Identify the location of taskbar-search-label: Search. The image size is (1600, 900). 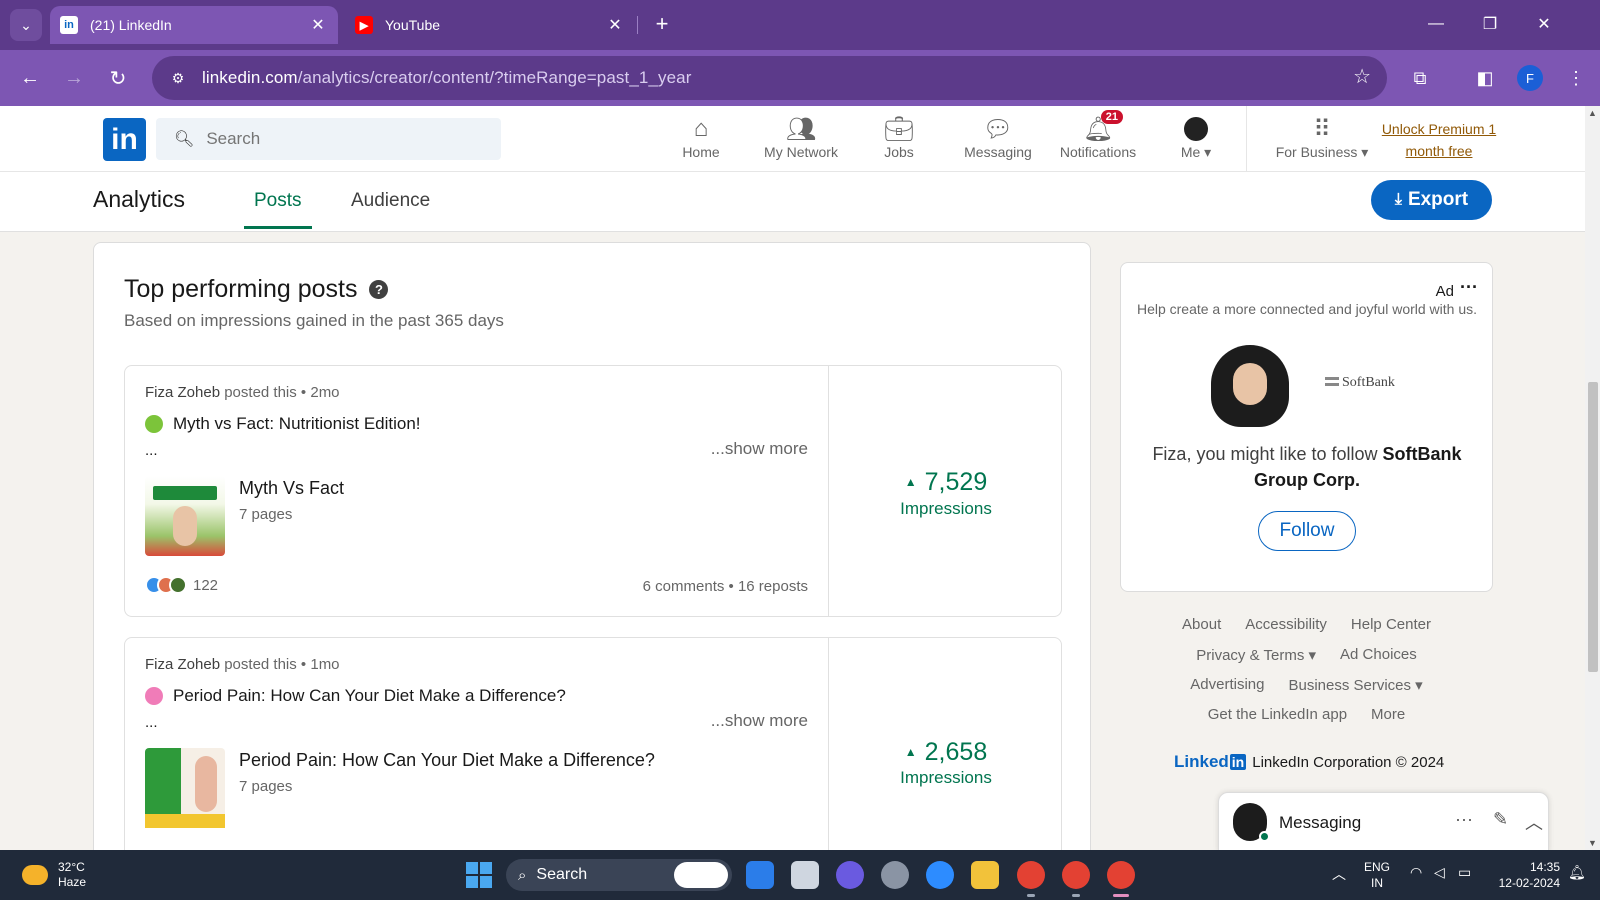
(562, 874).